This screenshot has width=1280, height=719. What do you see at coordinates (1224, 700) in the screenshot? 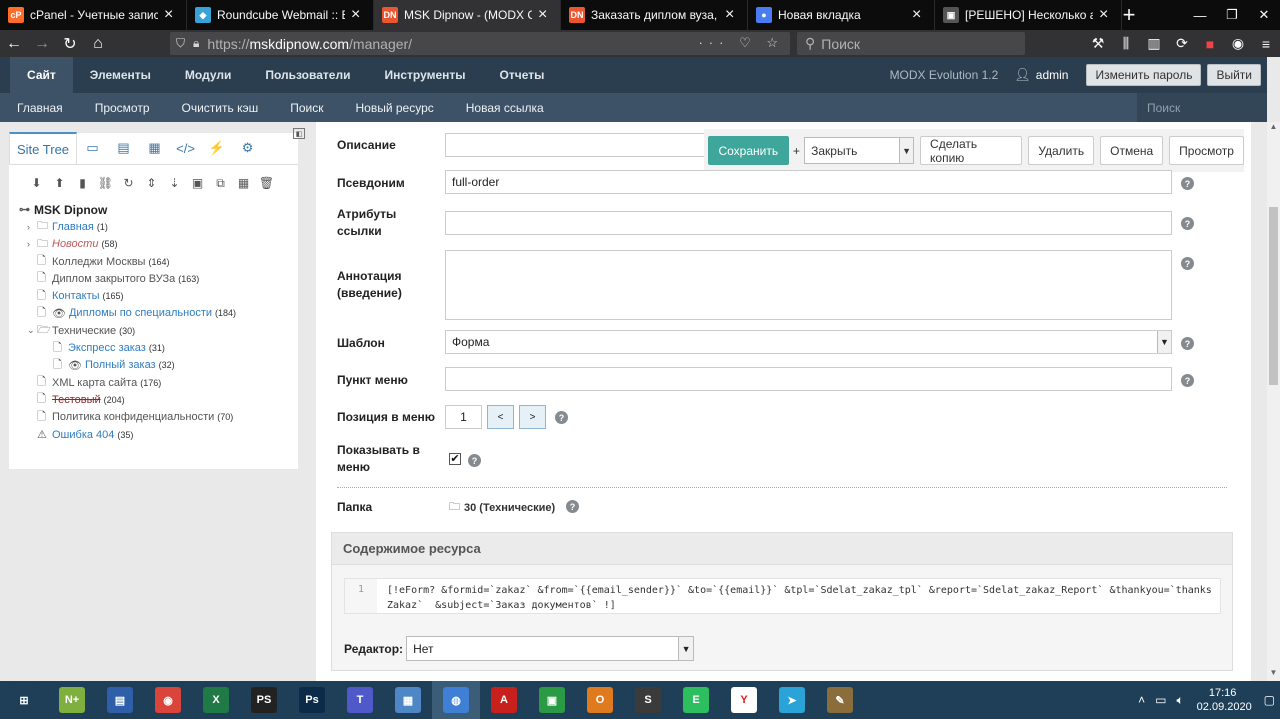
I see `clock: 17:16 02.09.2020` at bounding box center [1224, 700].